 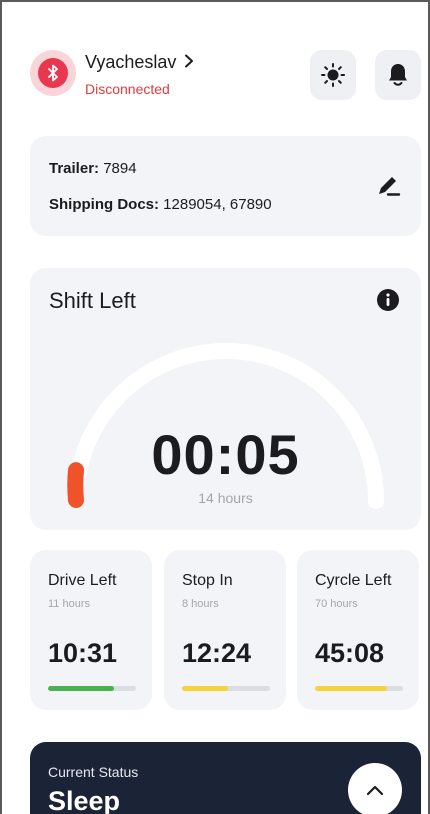 What do you see at coordinates (225, 778) in the screenshot?
I see `current-status-card: Current Status Sleep` at bounding box center [225, 778].